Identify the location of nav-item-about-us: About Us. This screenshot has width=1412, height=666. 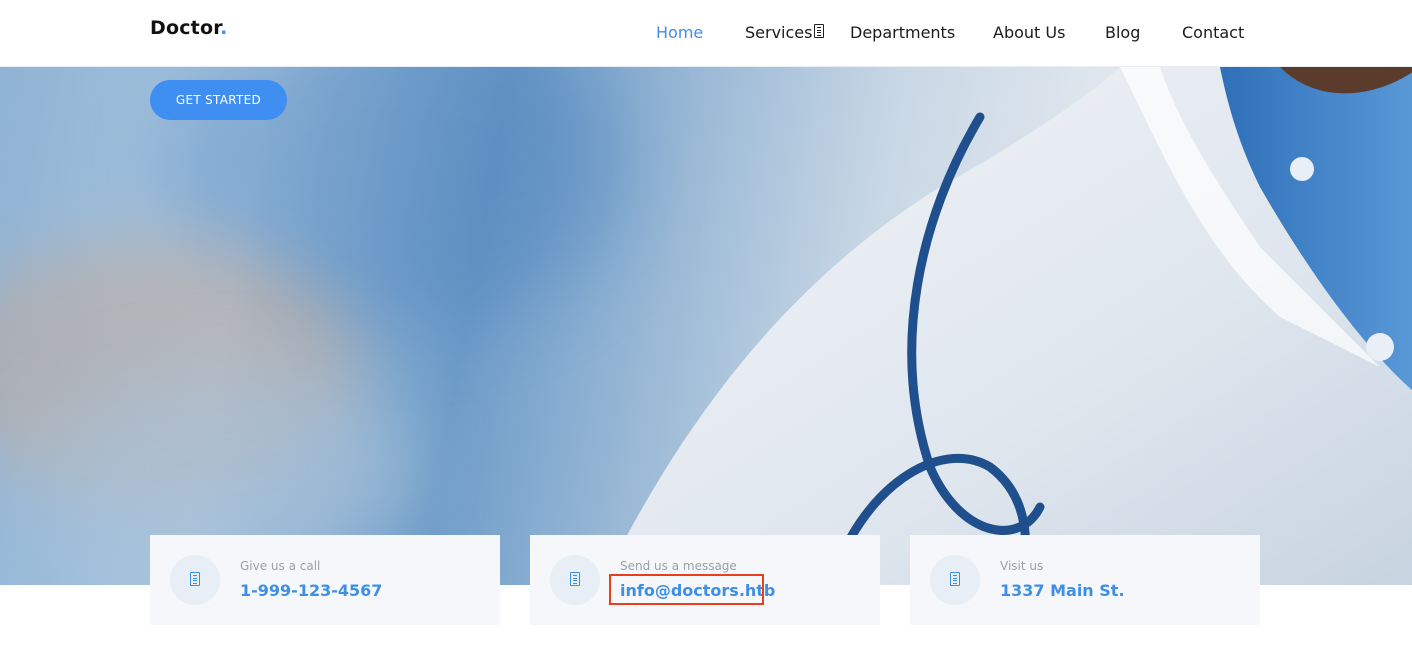
(1029, 32).